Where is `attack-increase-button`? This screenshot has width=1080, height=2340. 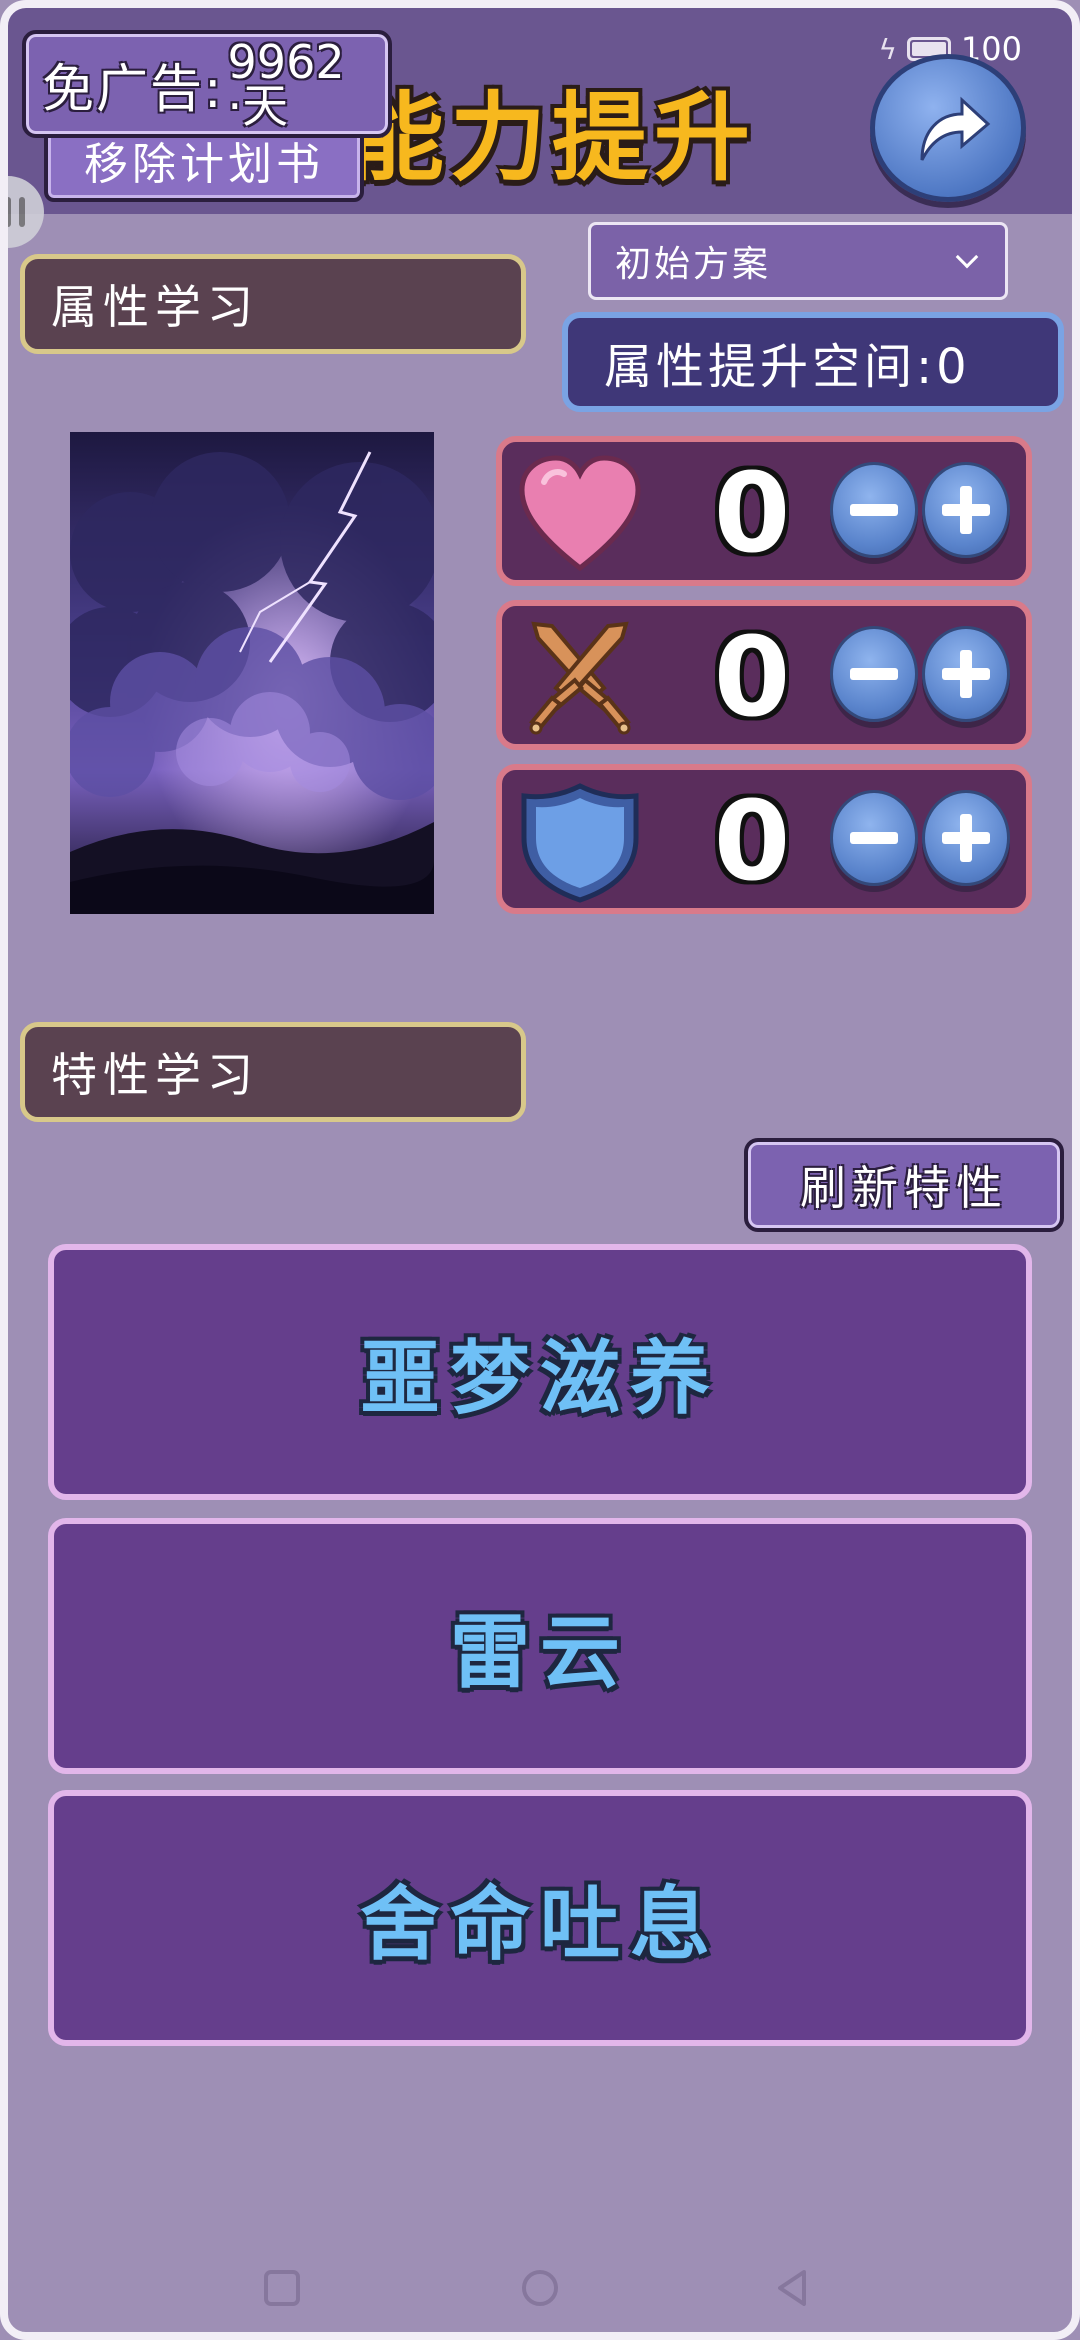
attack-increase-button is located at coordinates (966, 674).